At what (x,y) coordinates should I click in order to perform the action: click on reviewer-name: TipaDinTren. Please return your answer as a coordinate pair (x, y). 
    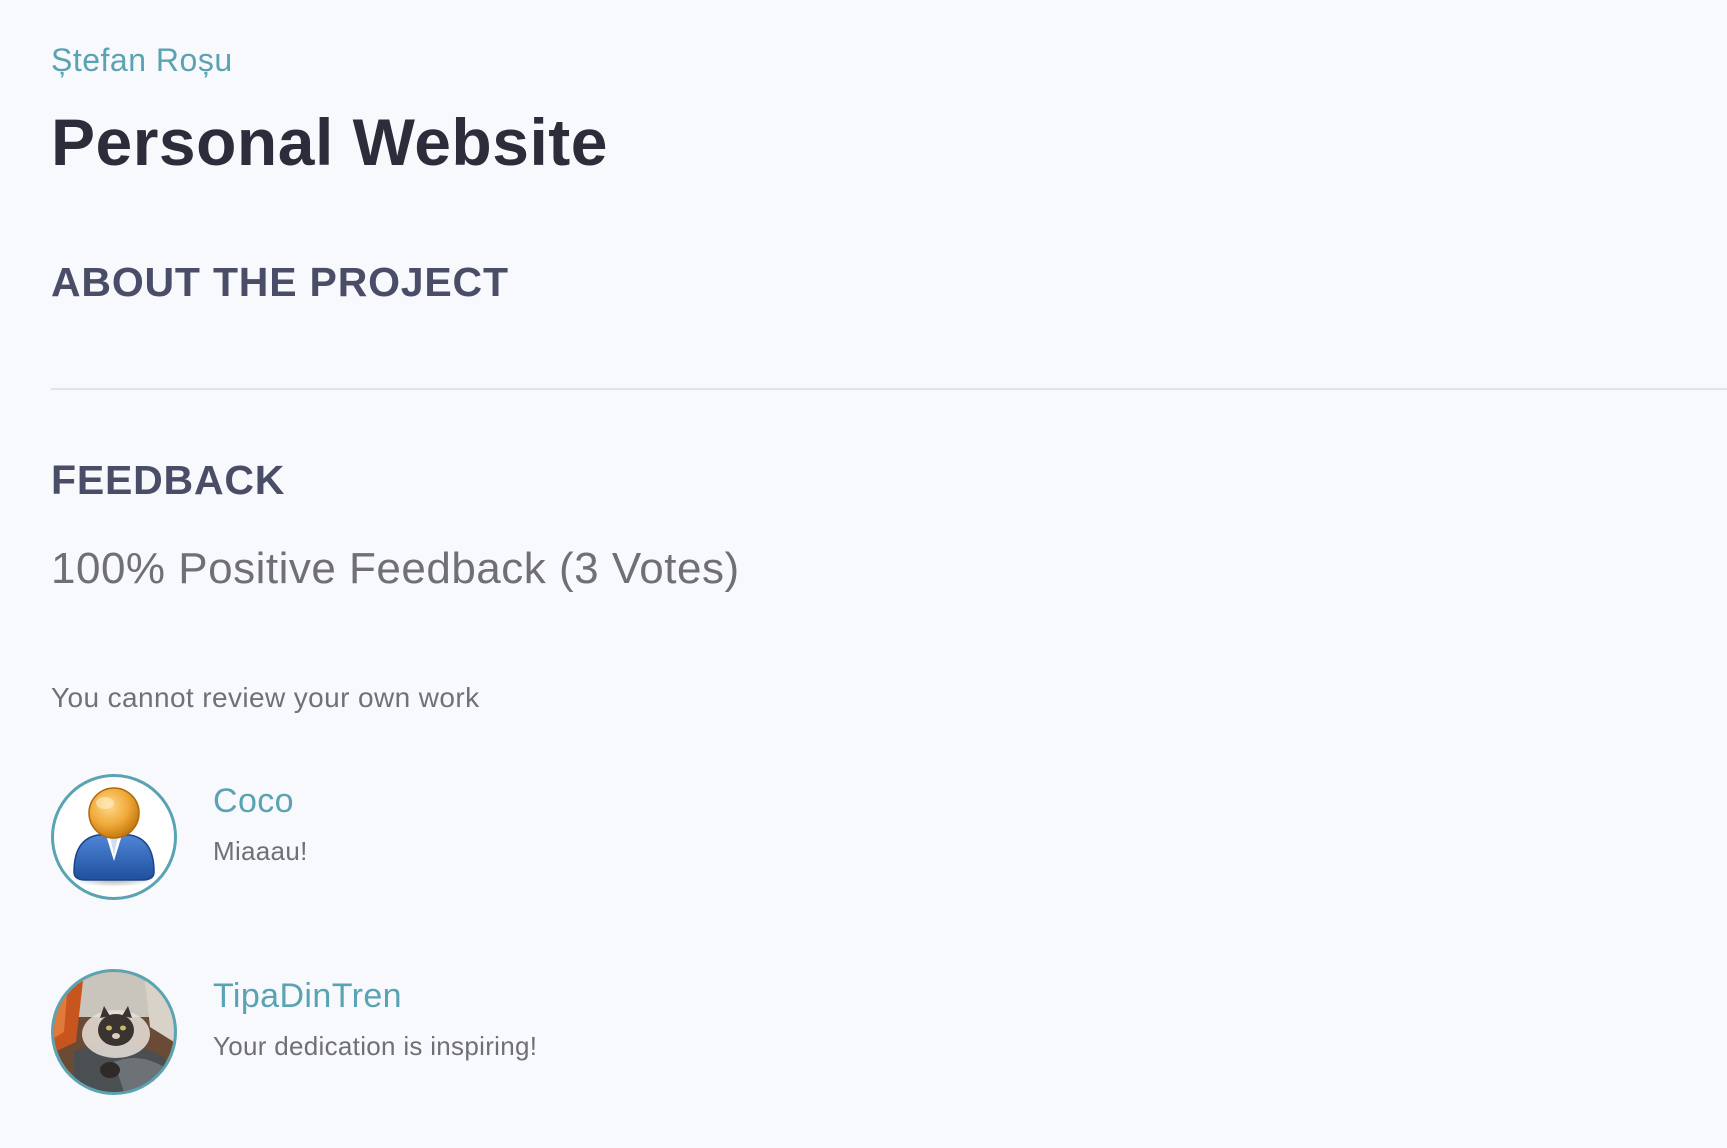
    Looking at the image, I should click on (307, 996).